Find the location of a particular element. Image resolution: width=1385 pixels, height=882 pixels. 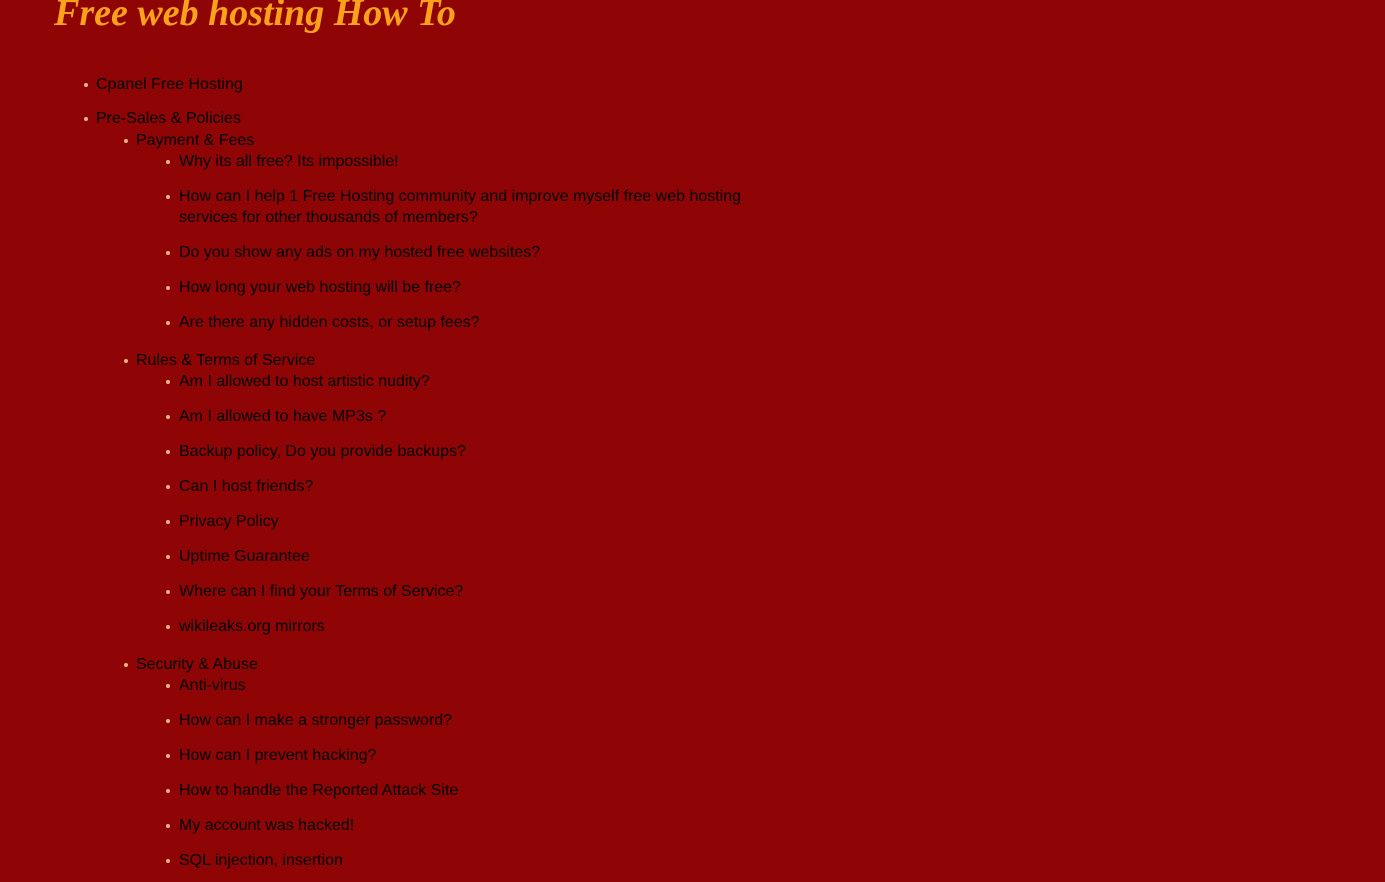

outline-item: Why its all free? Its impossible! is located at coordinates (474, 161).